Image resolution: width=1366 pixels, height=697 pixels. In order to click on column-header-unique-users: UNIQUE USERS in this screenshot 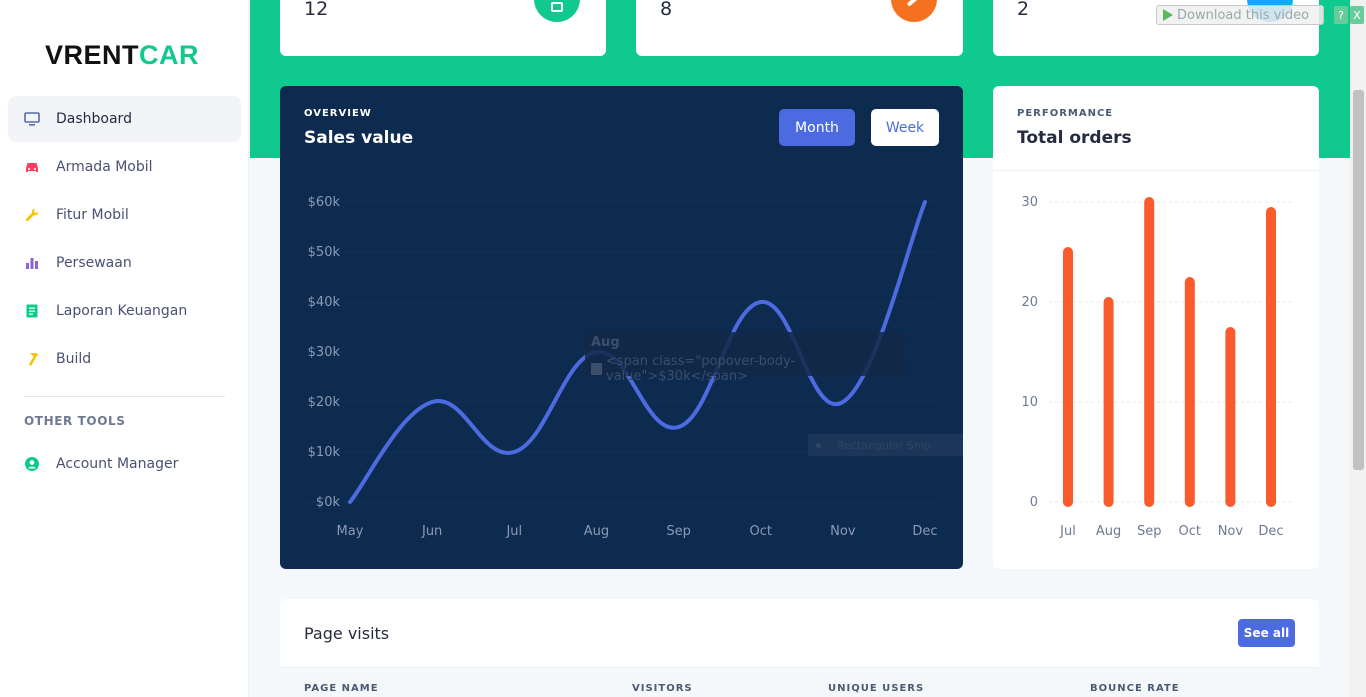, I will do `click(876, 688)`.